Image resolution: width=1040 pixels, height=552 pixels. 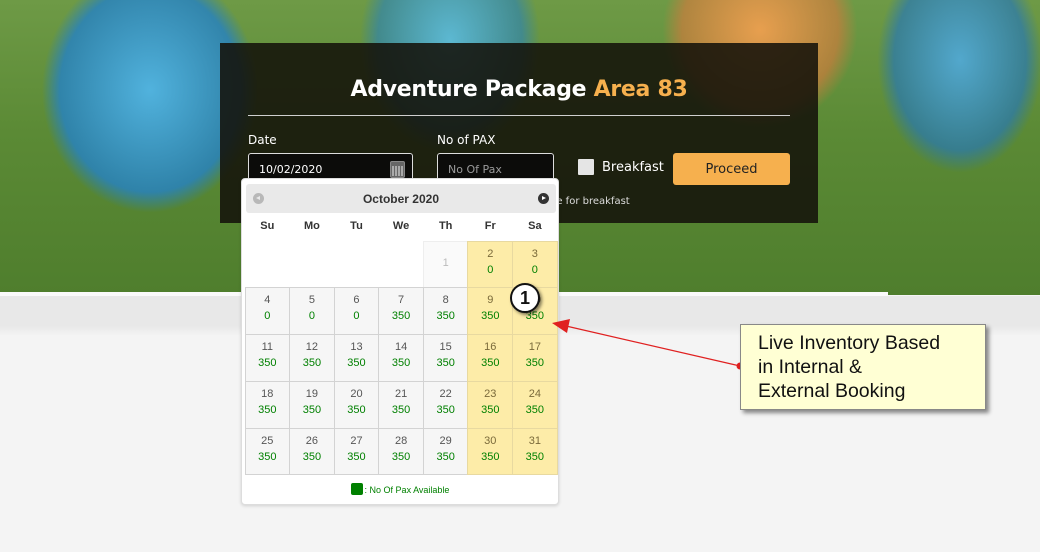 What do you see at coordinates (401, 404) in the screenshot?
I see `day-cell: 21 350` at bounding box center [401, 404].